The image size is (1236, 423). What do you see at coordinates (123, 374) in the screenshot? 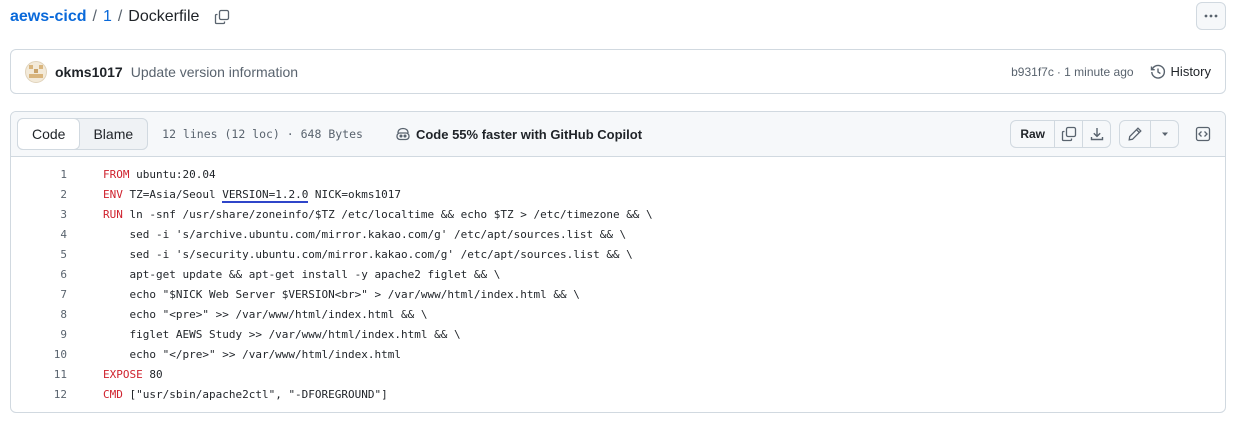
I see `code-keyword: EXPOSE` at bounding box center [123, 374].